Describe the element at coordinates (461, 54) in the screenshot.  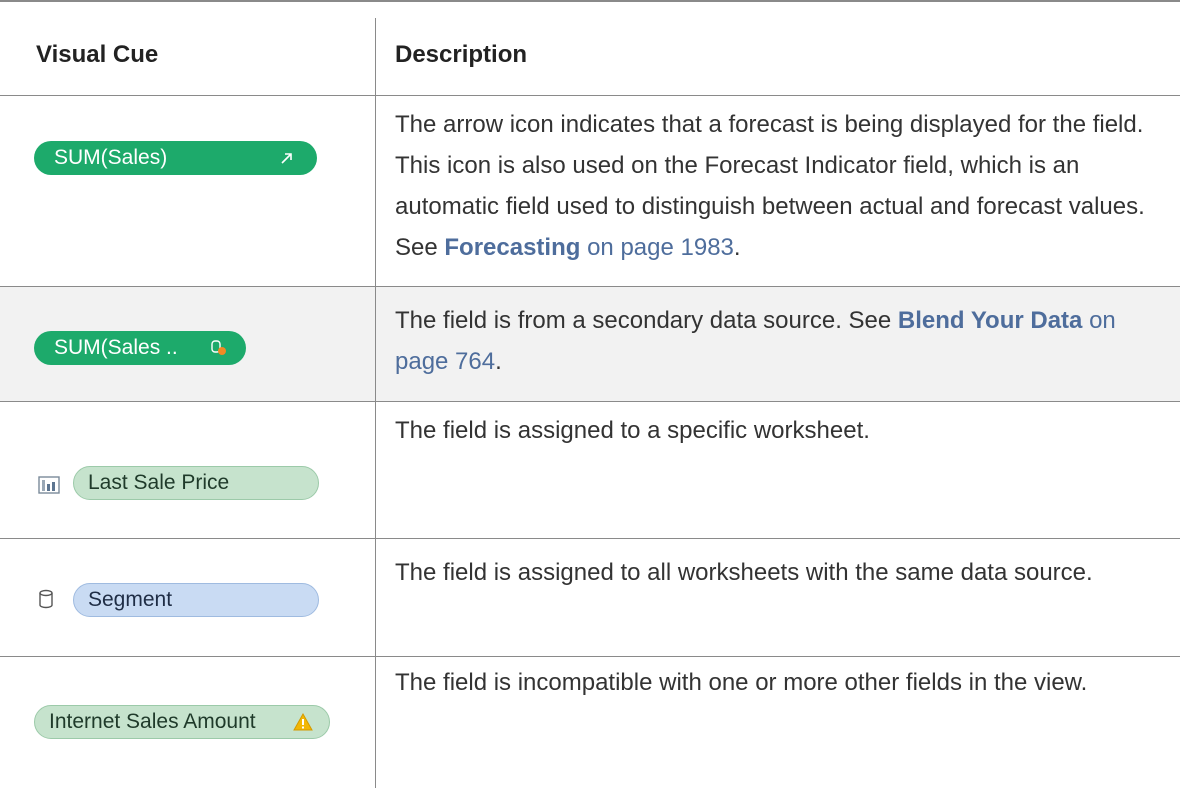
I see `header-description: Description` at that location.